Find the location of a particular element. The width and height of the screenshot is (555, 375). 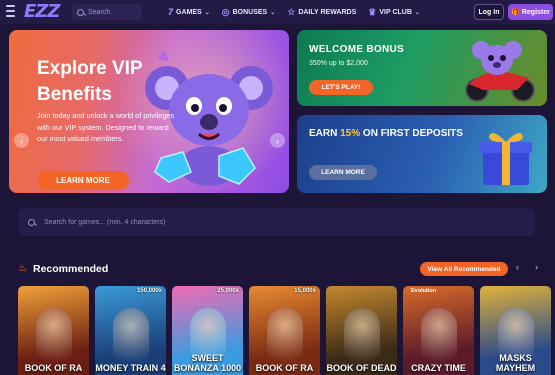

register-label: Register is located at coordinates (535, 12).